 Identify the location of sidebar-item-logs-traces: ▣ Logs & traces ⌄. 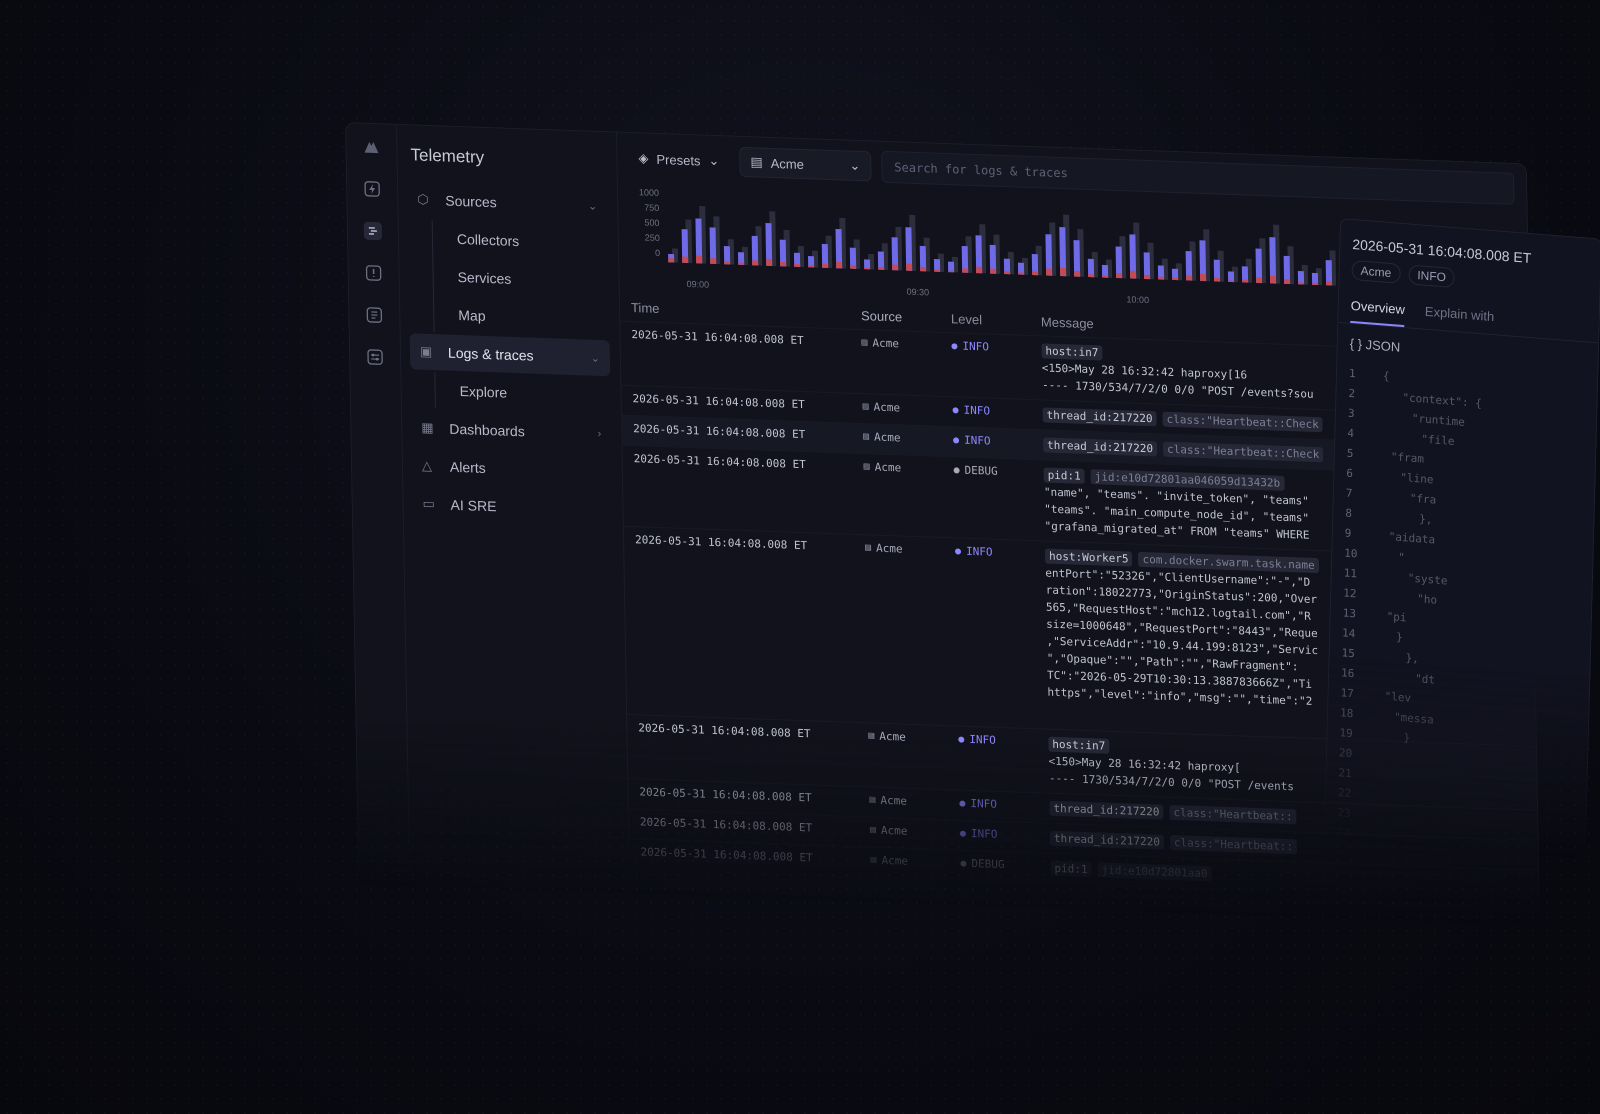
(510, 355).